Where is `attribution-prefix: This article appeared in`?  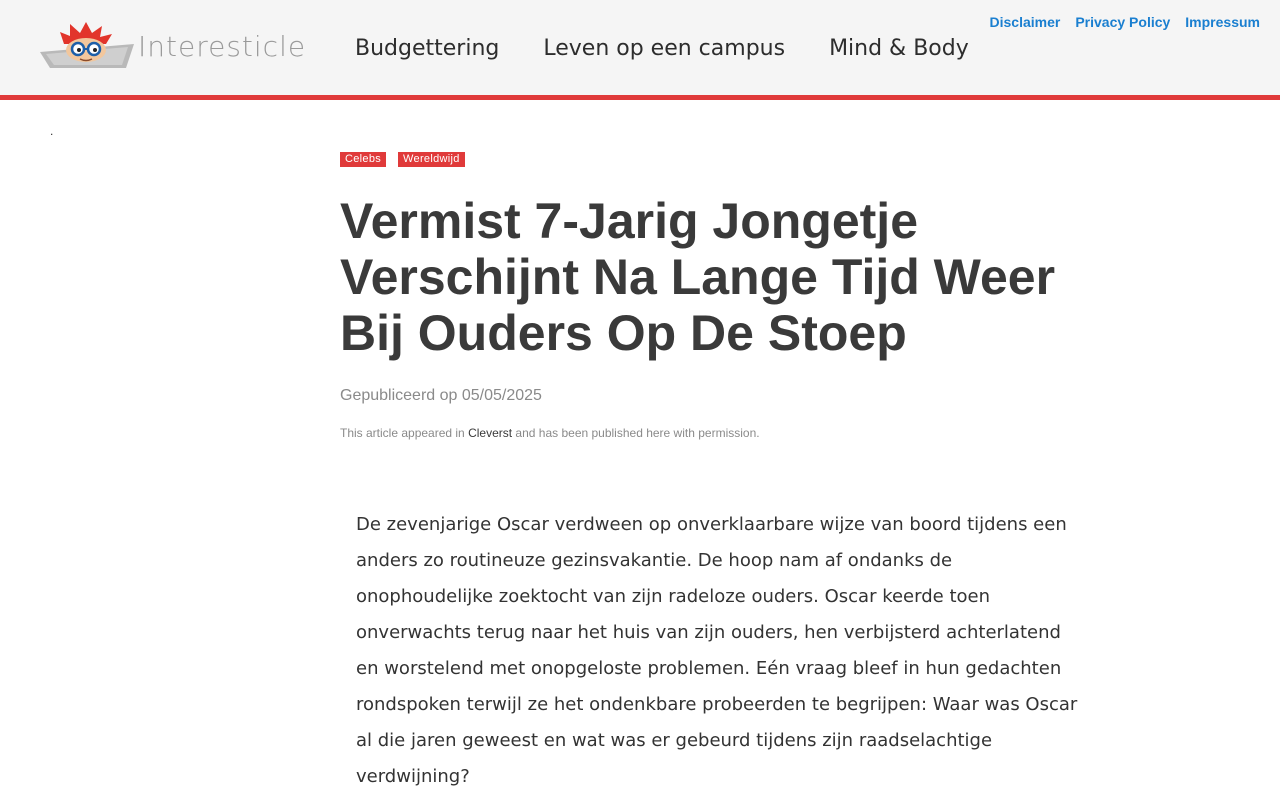
attribution-prefix: This article appeared in is located at coordinates (404, 433).